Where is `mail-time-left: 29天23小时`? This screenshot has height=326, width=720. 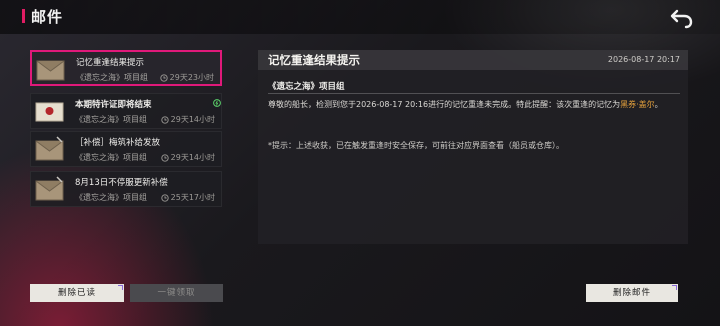 mail-time-left: 29天23小时 is located at coordinates (191, 77).